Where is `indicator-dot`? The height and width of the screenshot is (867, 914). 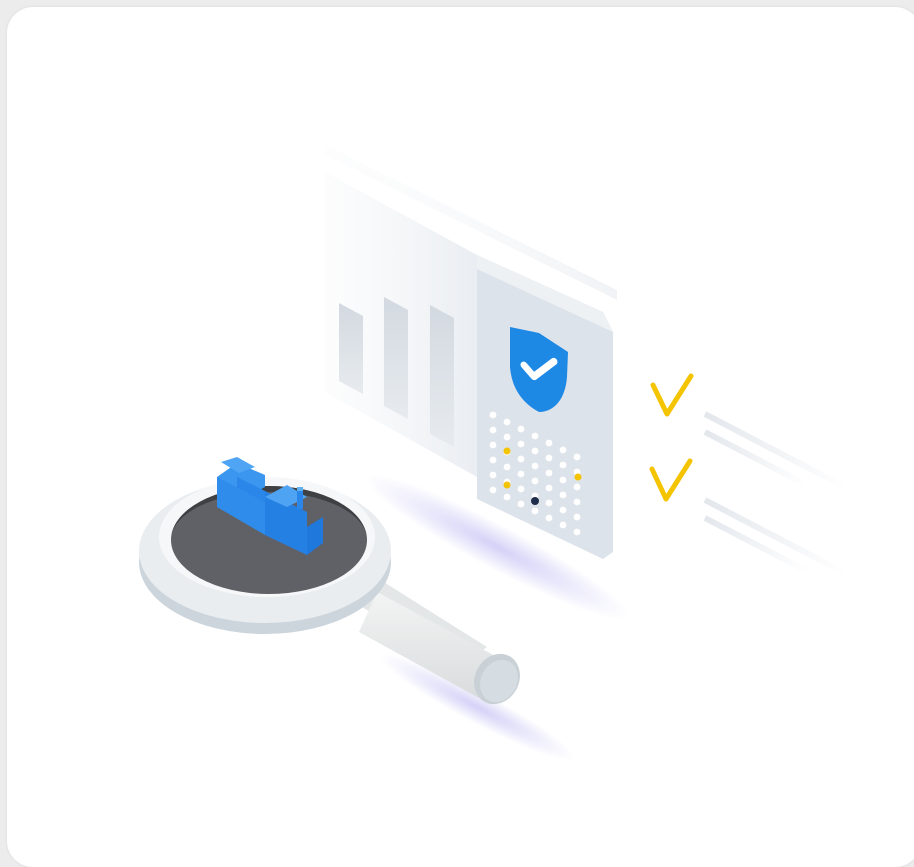
indicator-dot is located at coordinates (535, 501).